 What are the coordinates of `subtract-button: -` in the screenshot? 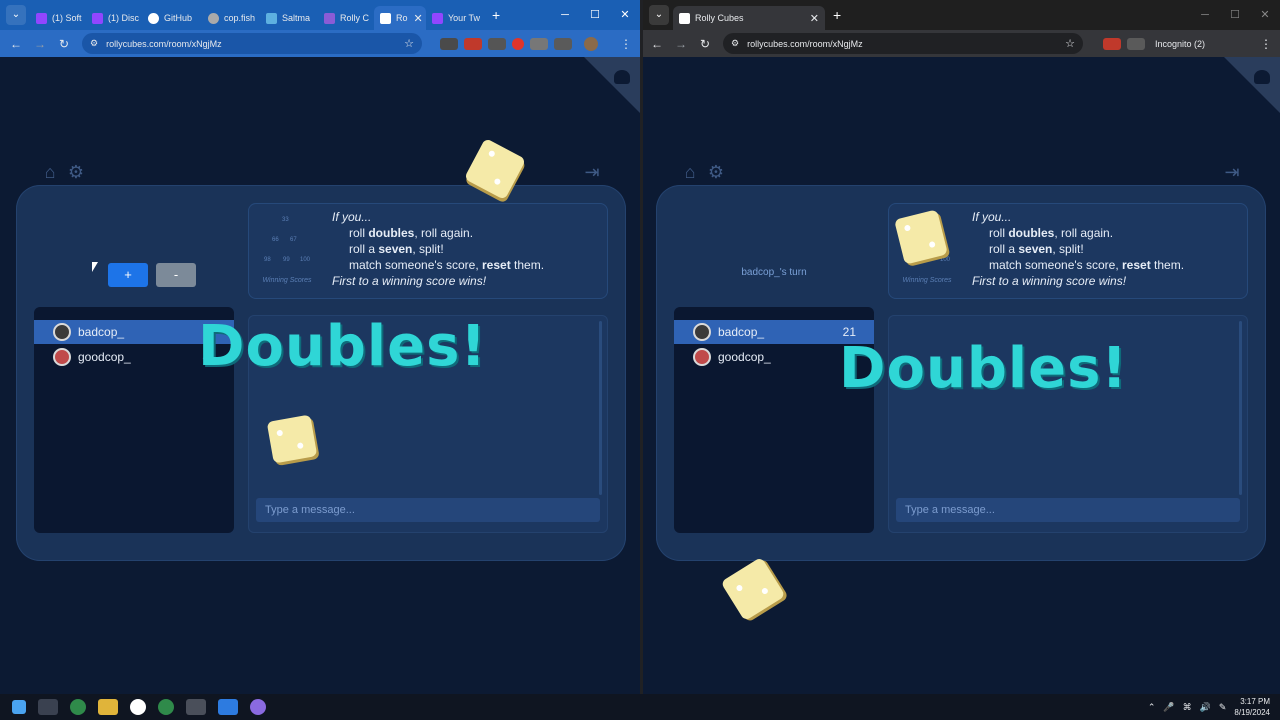 It's located at (176, 275).